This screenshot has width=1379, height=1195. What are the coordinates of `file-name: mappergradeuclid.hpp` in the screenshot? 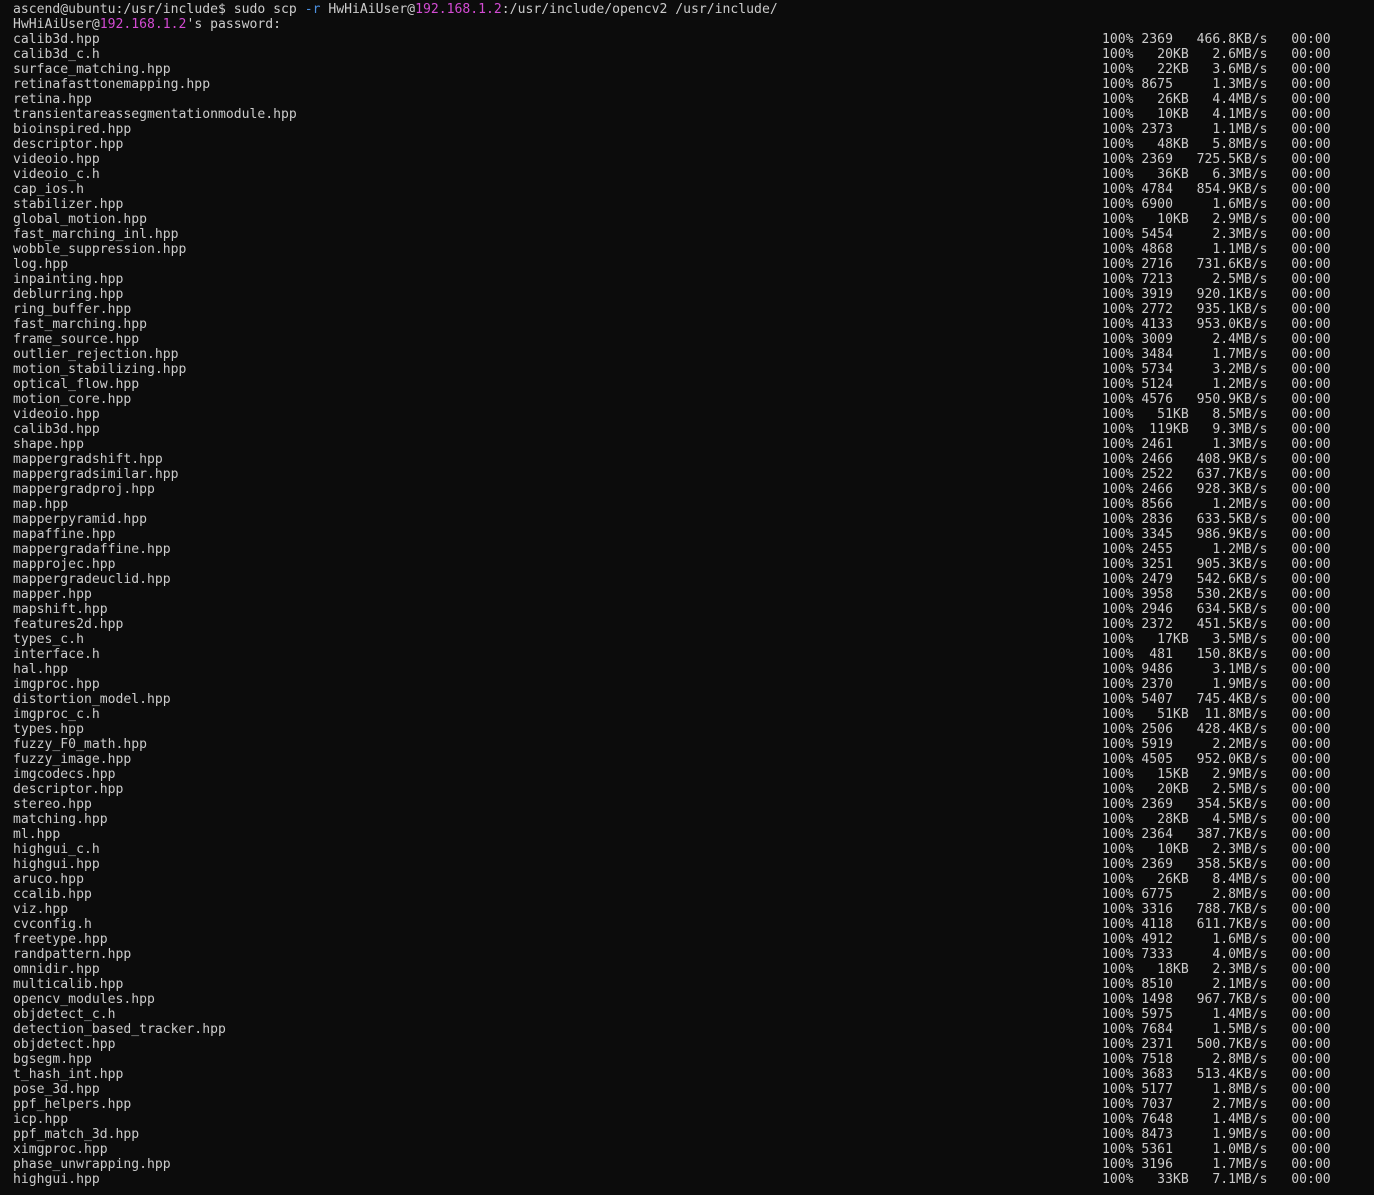 It's located at (92, 579).